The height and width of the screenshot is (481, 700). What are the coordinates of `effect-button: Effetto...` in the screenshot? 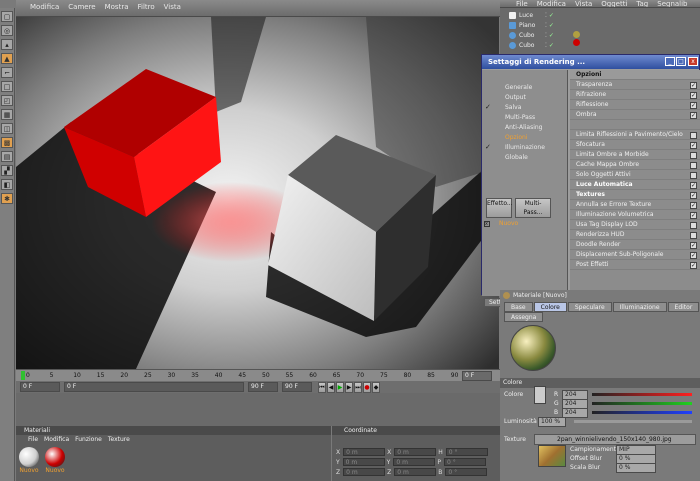 It's located at (499, 208).